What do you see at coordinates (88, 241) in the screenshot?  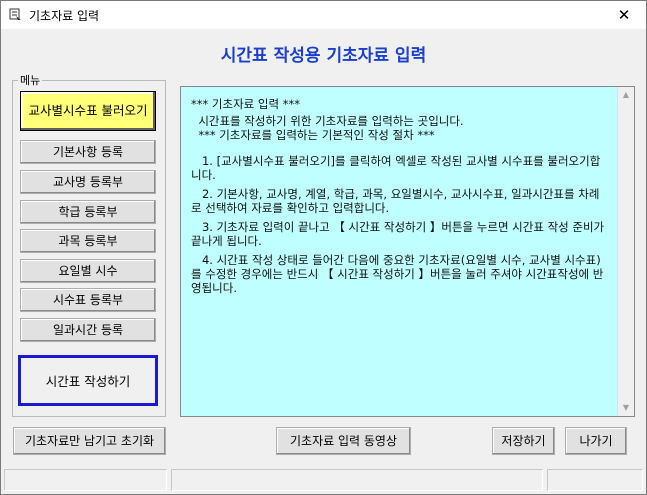 I see `subject-register-button: 과목 등록부` at bounding box center [88, 241].